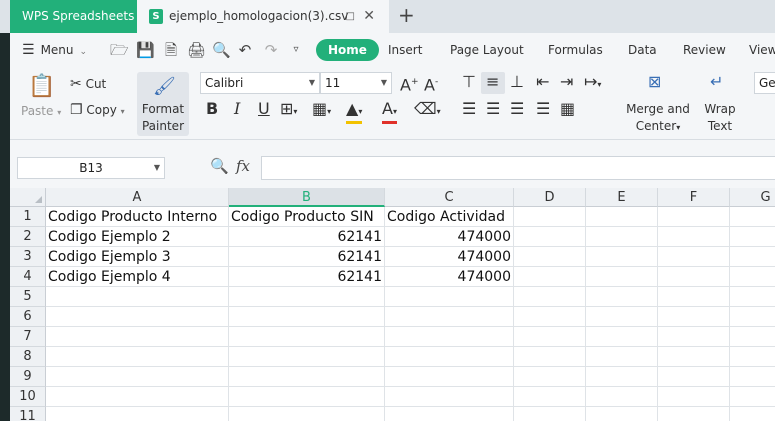  I want to click on align-center-icon: ☰, so click(493, 109).